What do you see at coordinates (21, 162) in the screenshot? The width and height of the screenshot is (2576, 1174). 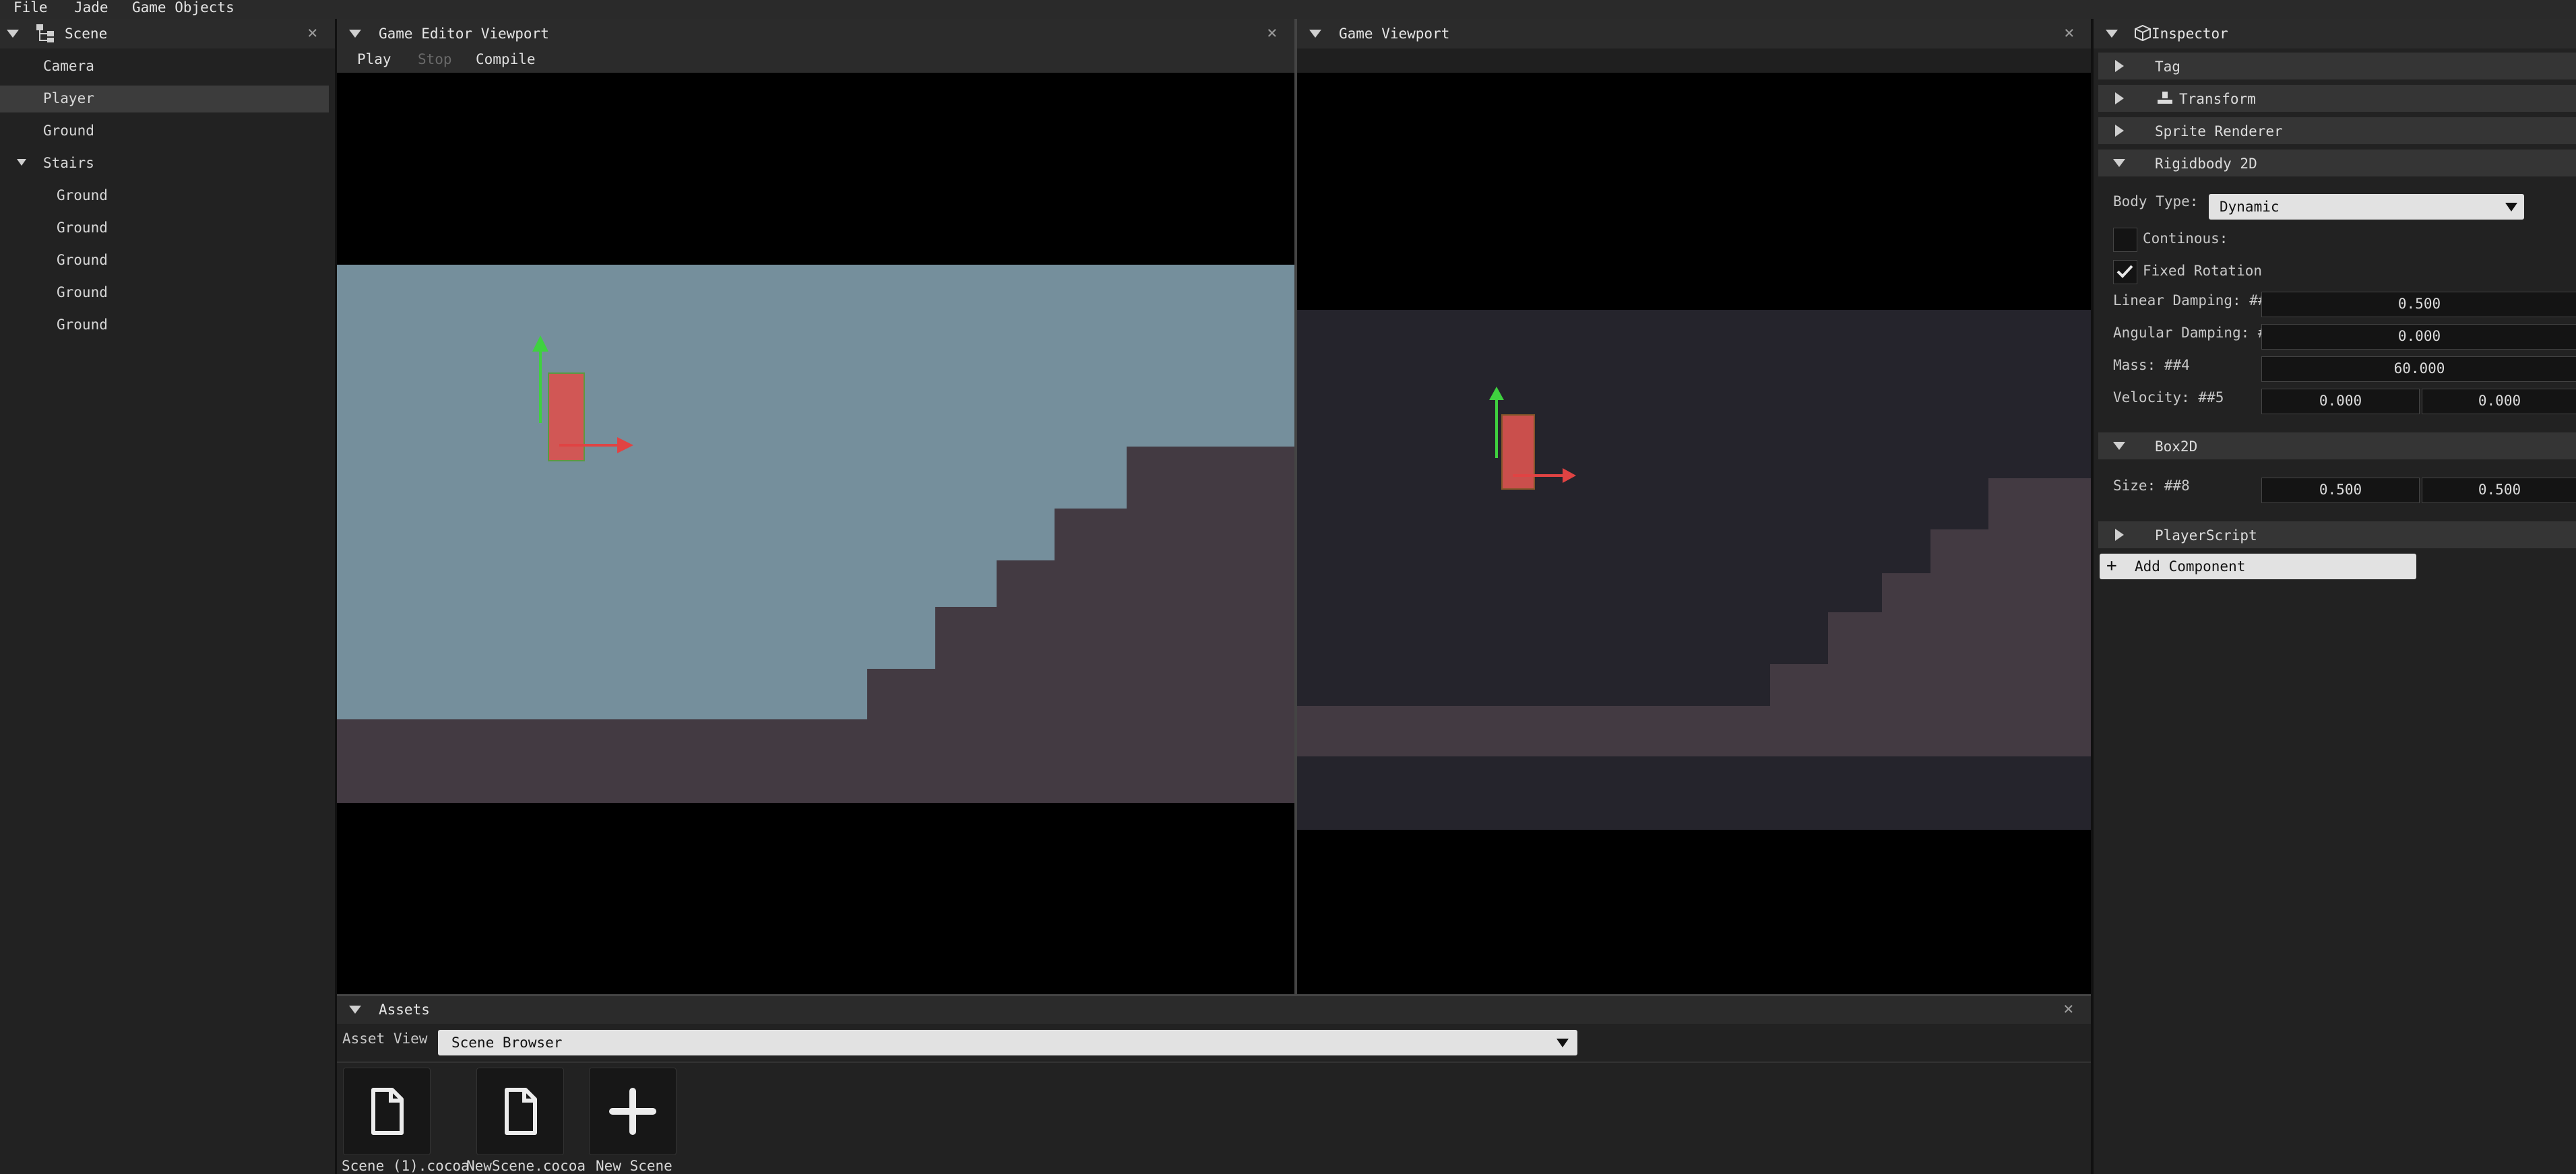 I see `expand-stairs-icon` at bounding box center [21, 162].